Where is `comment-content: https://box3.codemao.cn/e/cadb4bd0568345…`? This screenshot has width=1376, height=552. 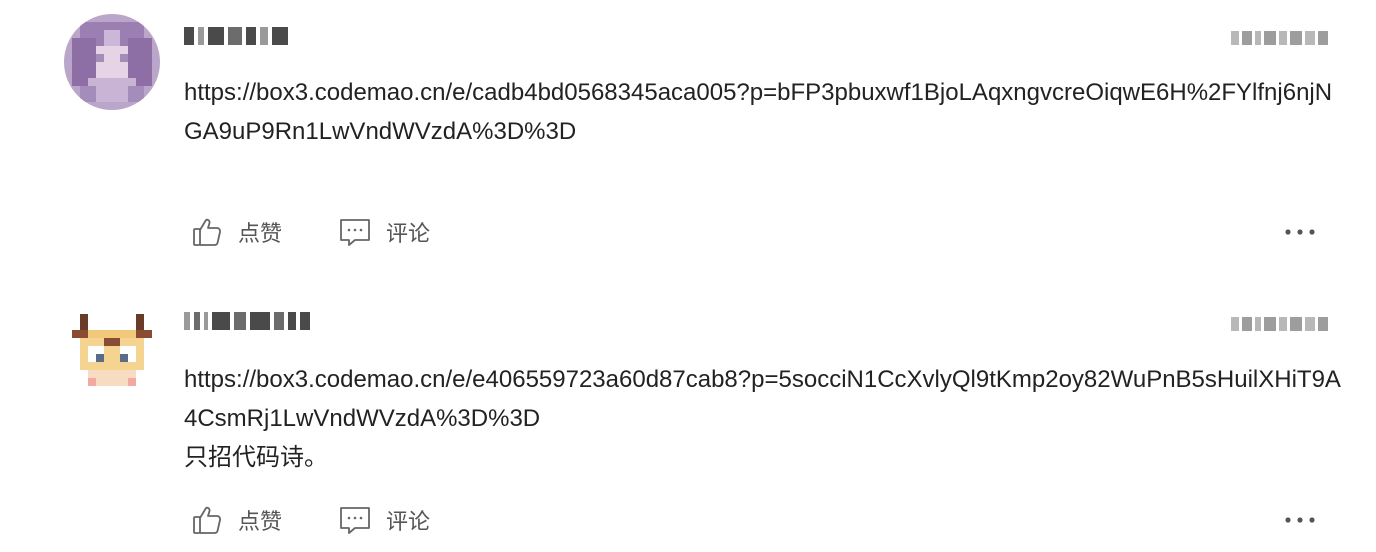
comment-content: https://box3.codemao.cn/e/cadb4bd0568345… is located at coordinates (758, 112).